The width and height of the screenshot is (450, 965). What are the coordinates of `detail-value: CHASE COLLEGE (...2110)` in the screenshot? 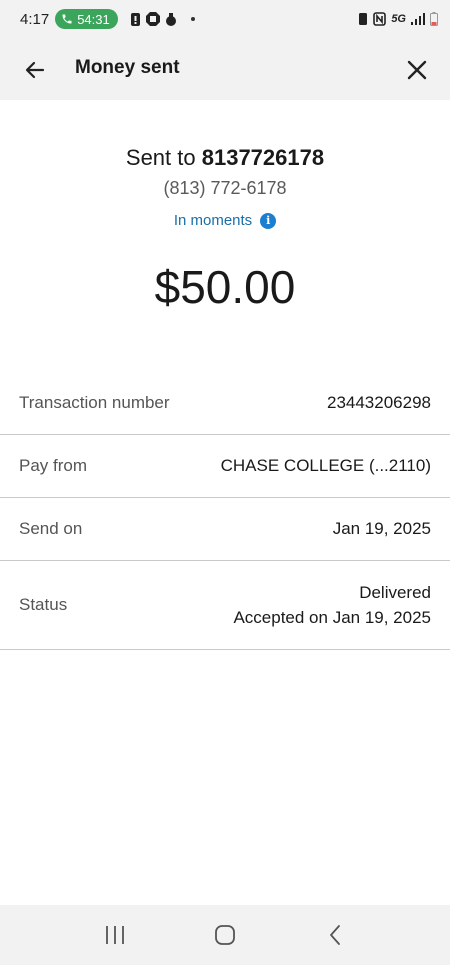 It's located at (325, 465).